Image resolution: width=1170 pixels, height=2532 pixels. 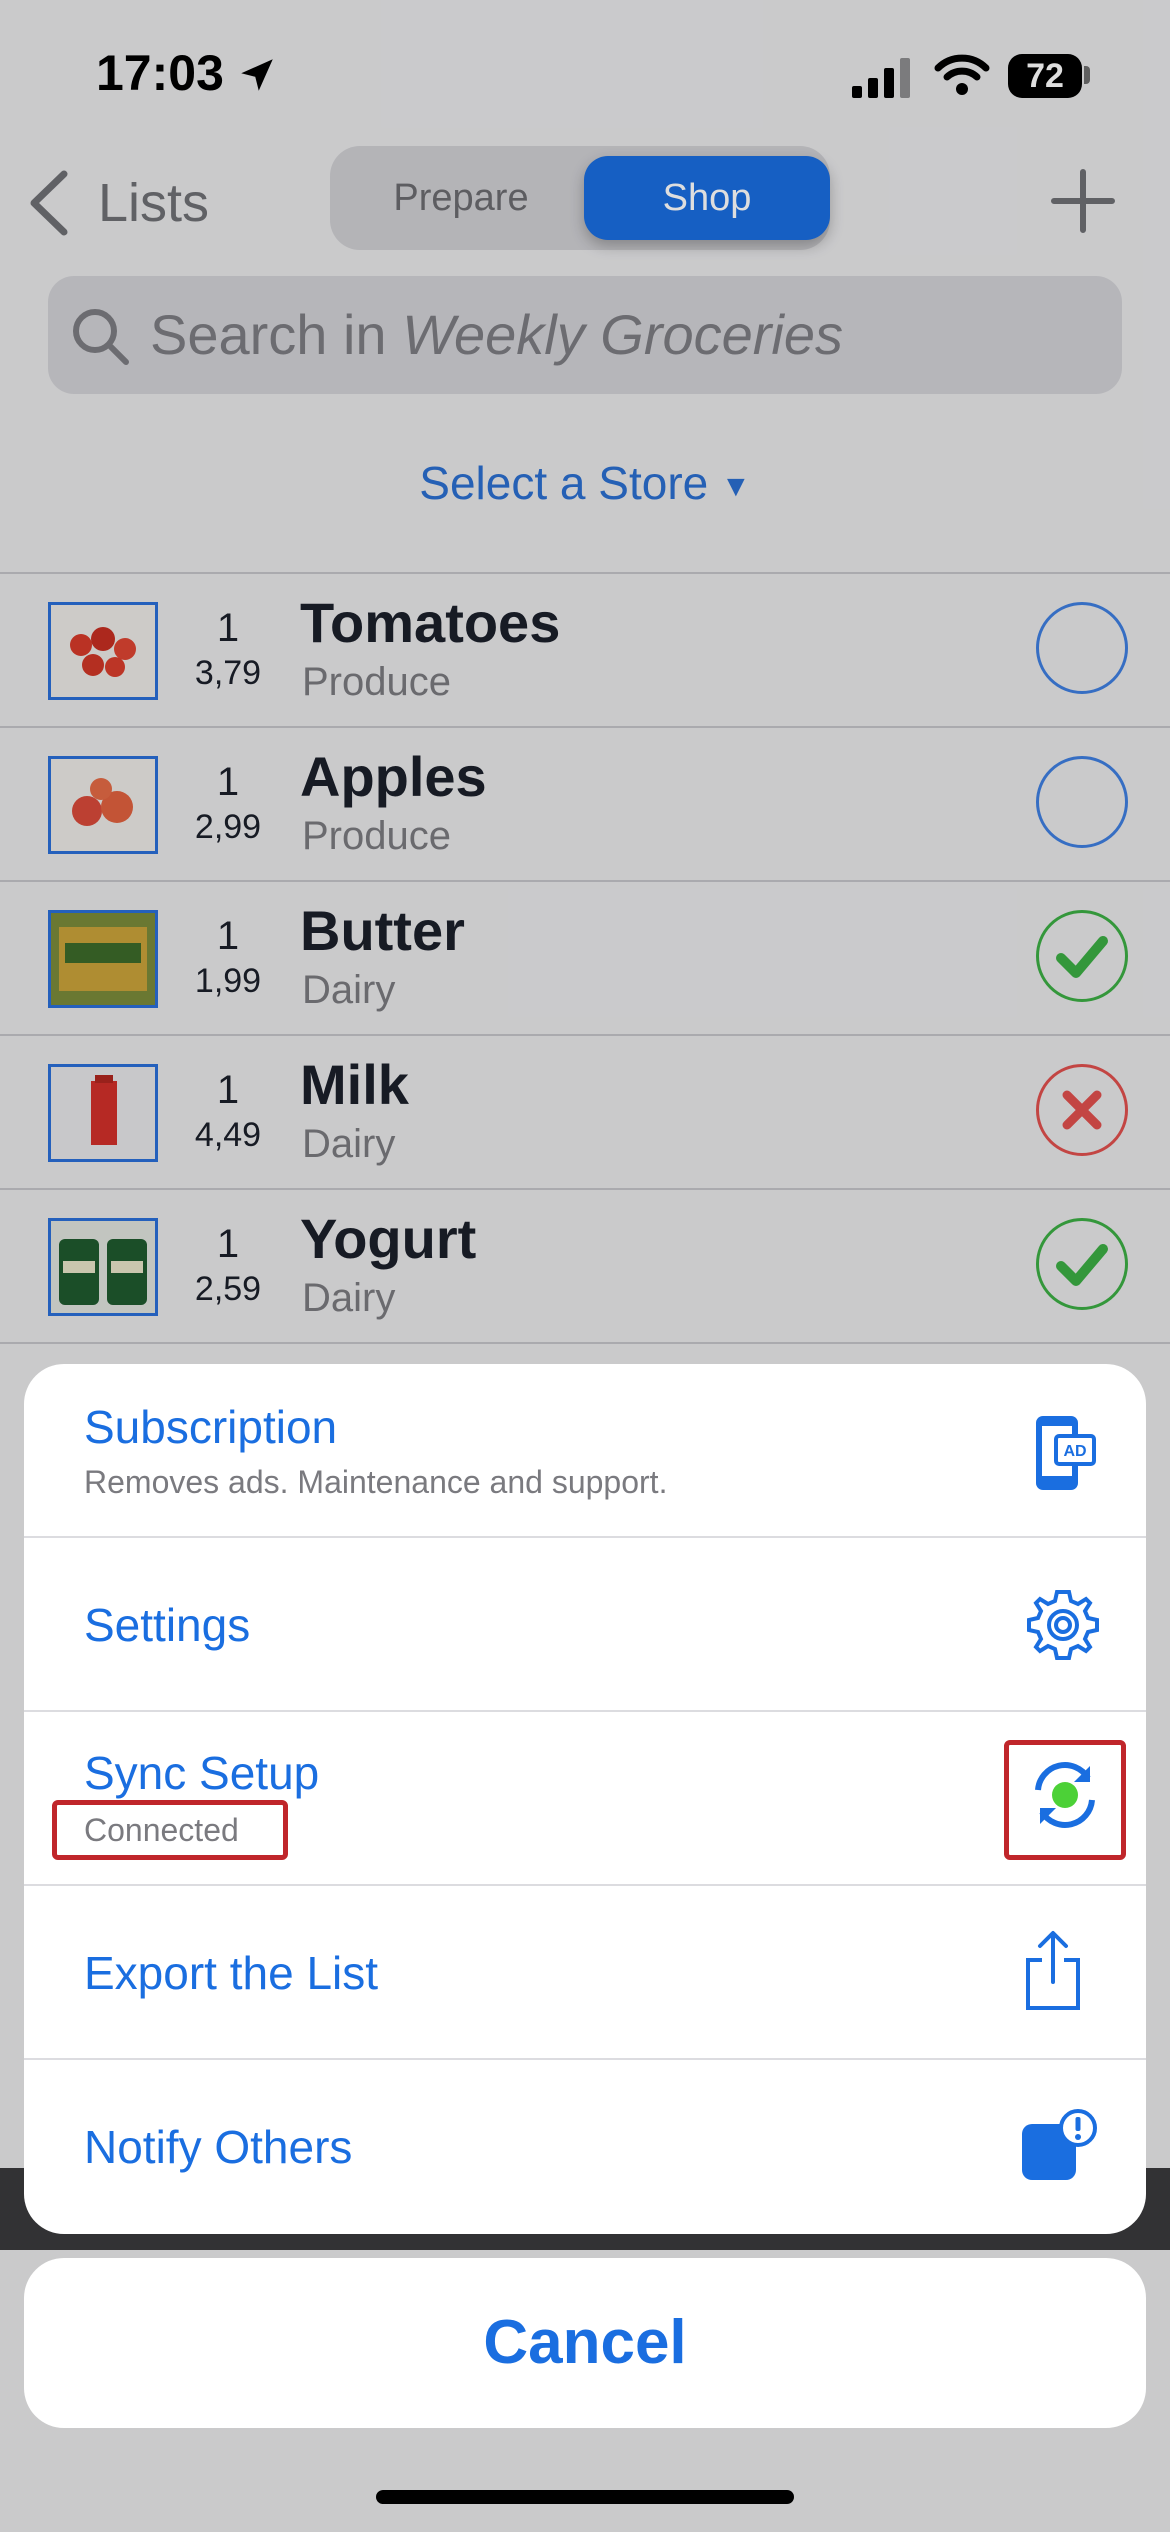 What do you see at coordinates (585, 2497) in the screenshot?
I see `home-indicator` at bounding box center [585, 2497].